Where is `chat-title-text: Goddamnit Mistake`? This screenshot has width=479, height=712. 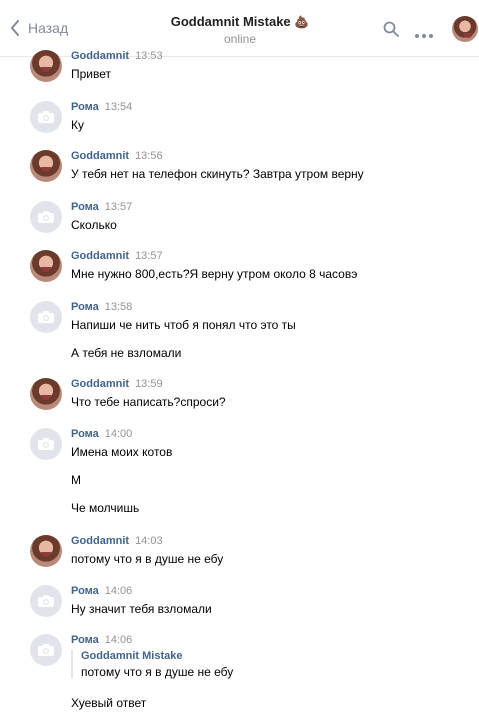 chat-title-text: Goddamnit Mistake is located at coordinates (230, 21).